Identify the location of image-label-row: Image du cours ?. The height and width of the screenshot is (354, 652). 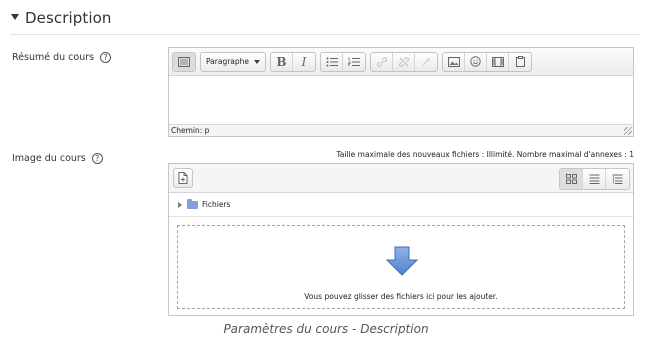
(57, 158).